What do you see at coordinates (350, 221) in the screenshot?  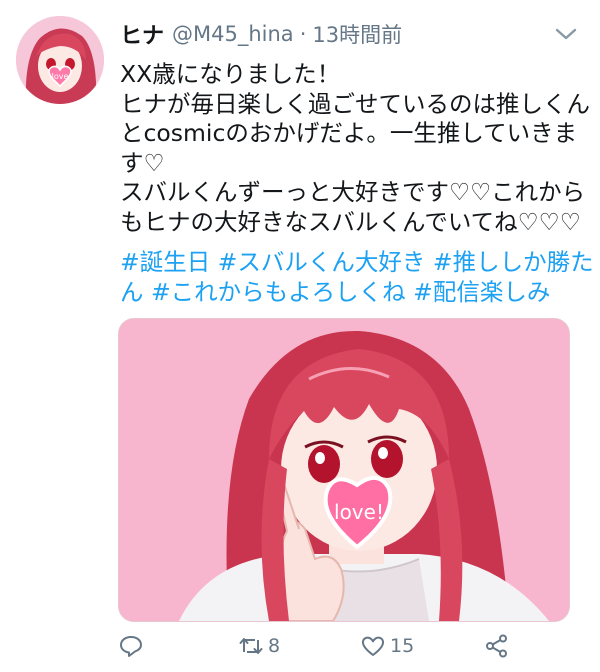 I see `tweet-line: もヒナの大好きなスバルくんでいてね♡♡♡` at bounding box center [350, 221].